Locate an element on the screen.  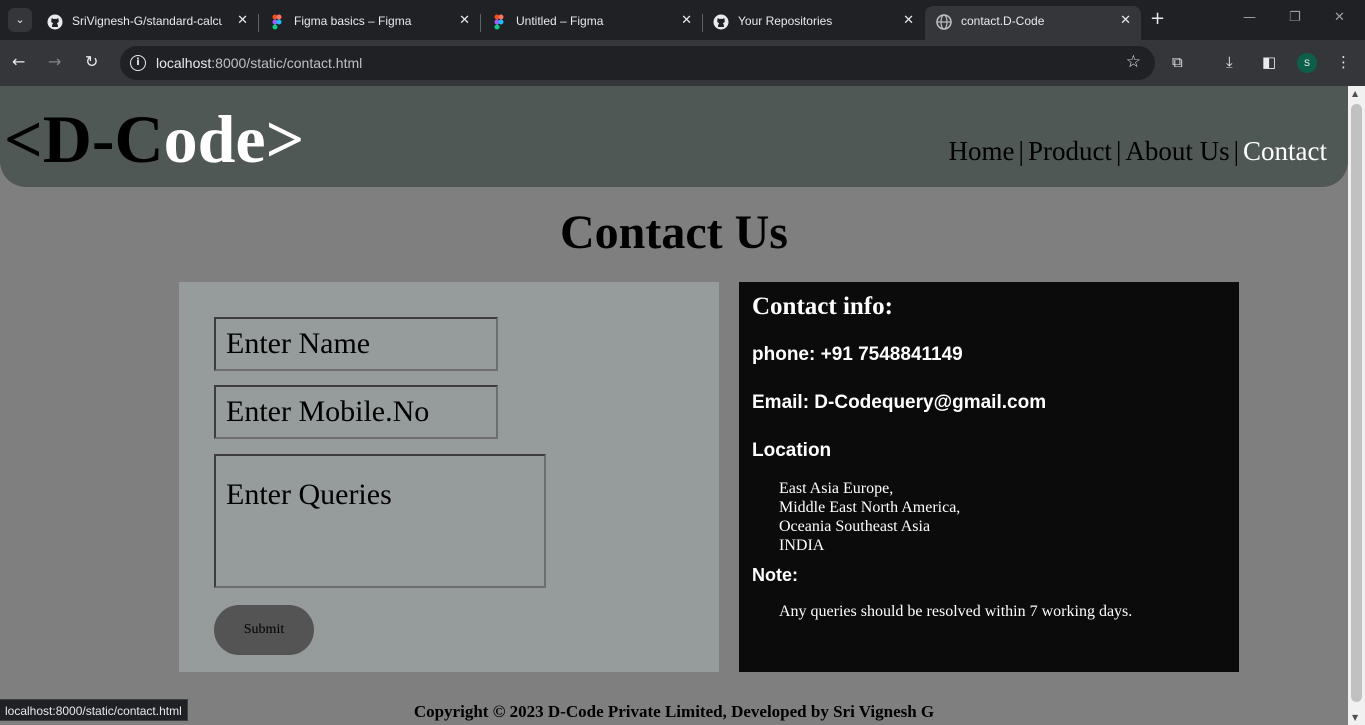
scroll-down-arrow-icon: ▼ is located at coordinates (1355, 717).